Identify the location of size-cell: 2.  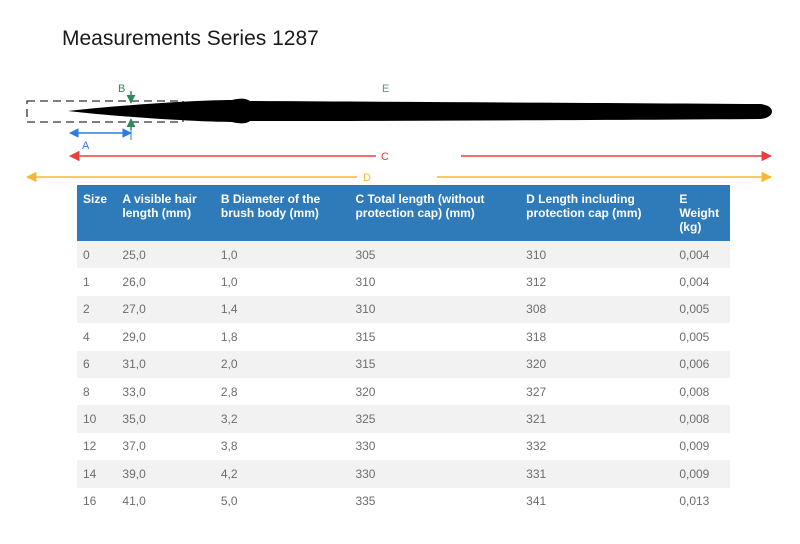
(97, 309).